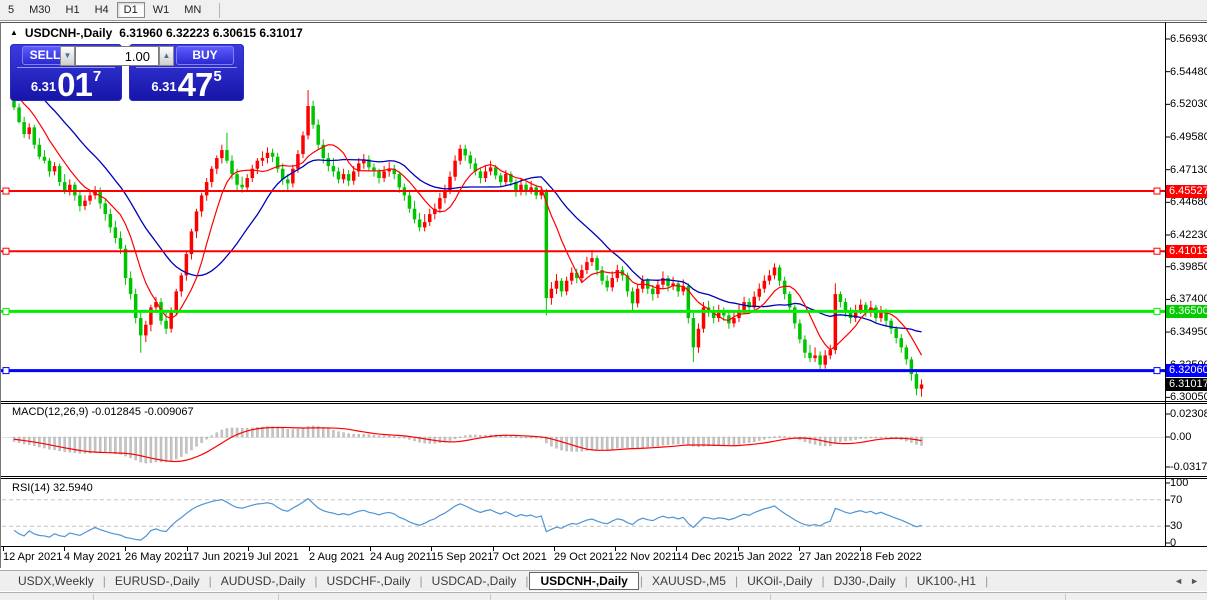  Describe the element at coordinates (1188, 397) in the screenshot. I see `price-tick-label: 6.30050` at that location.